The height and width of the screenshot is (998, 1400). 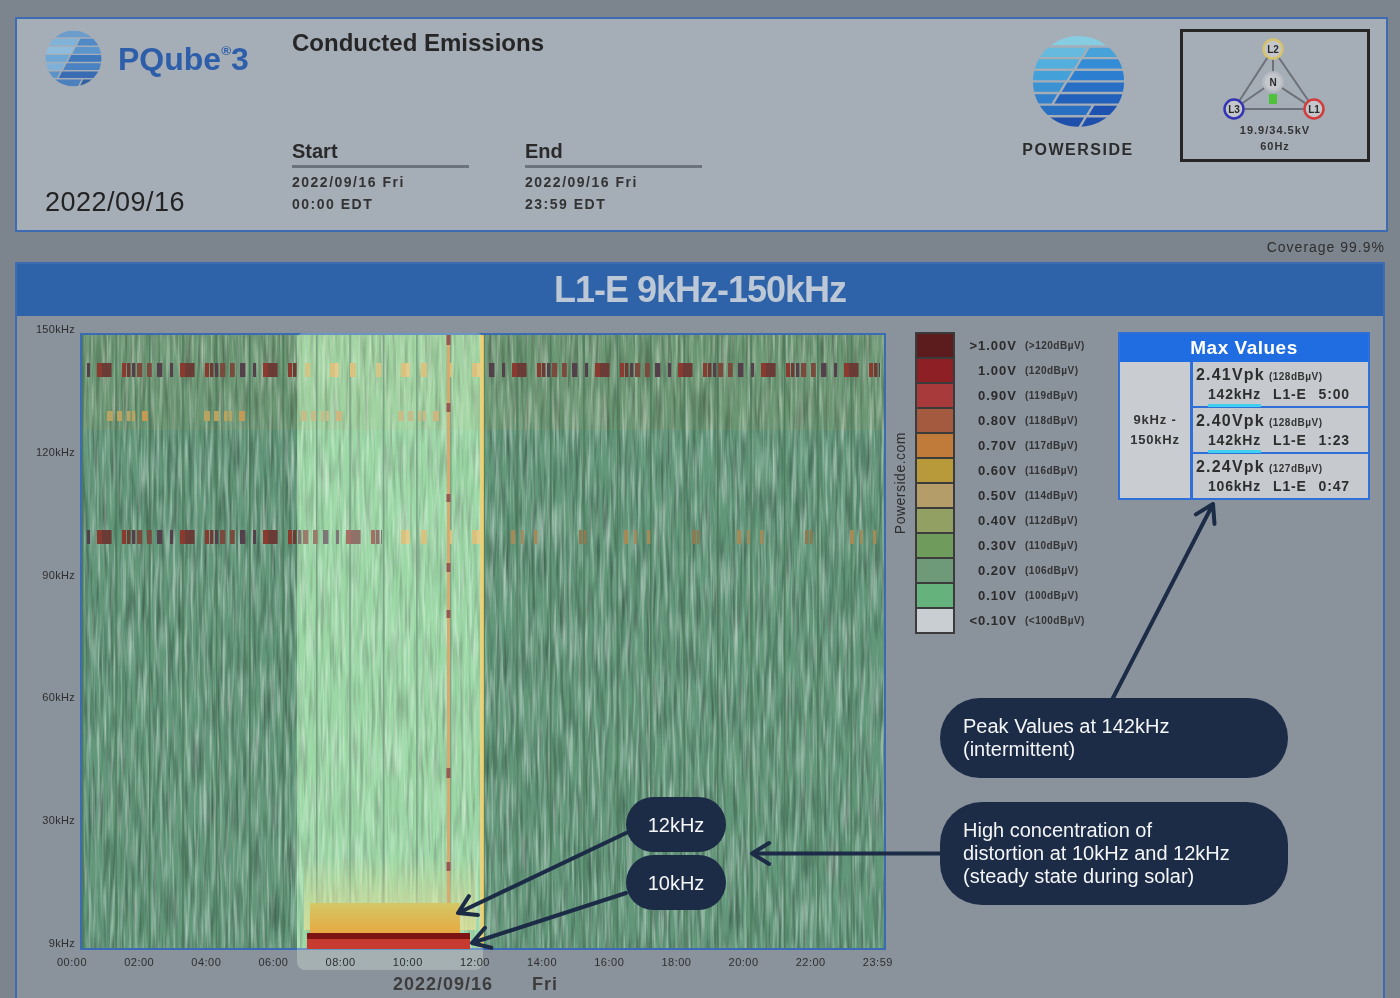 What do you see at coordinates (273, 962) in the screenshot?
I see `x-axis-label: 06:00` at bounding box center [273, 962].